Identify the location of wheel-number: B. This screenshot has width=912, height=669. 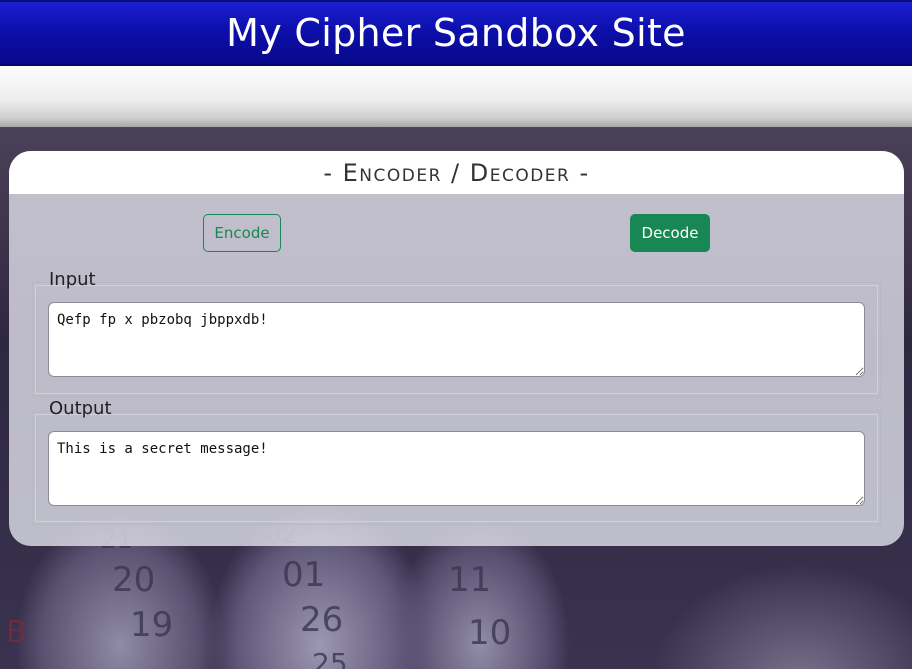
(16, 632).